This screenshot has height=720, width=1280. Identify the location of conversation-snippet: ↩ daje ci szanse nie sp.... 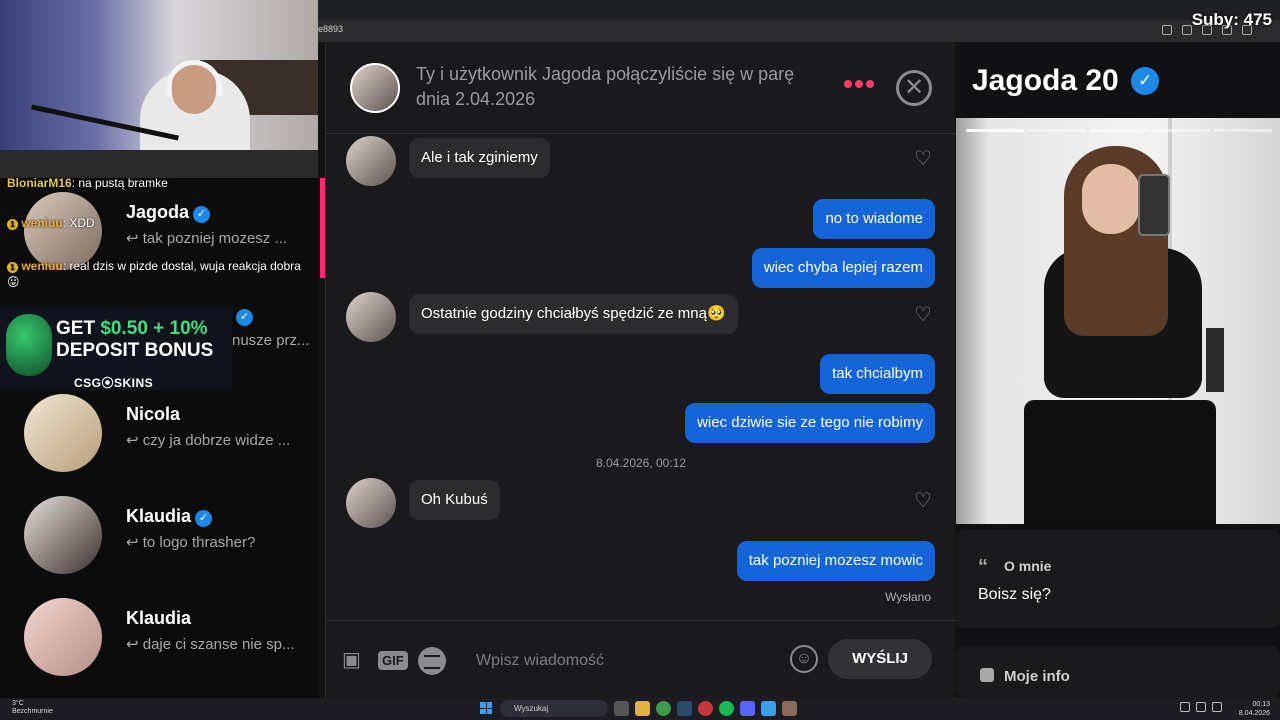
(210, 644).